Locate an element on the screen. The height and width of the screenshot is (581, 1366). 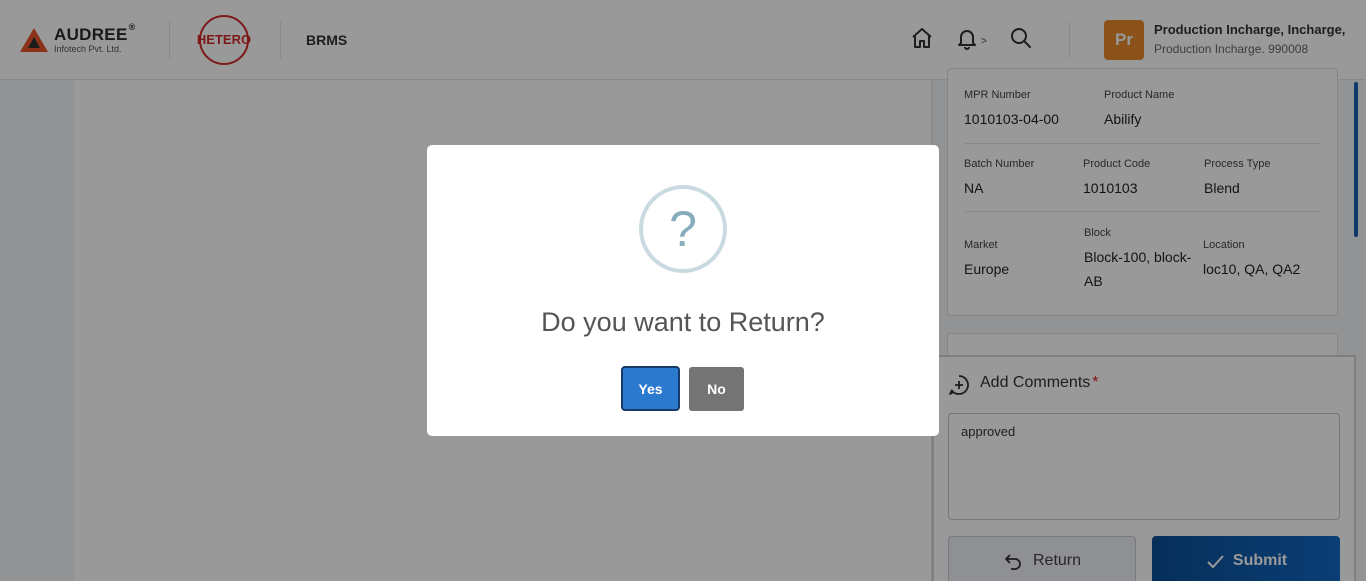
question-icon: ? is located at coordinates (683, 229).